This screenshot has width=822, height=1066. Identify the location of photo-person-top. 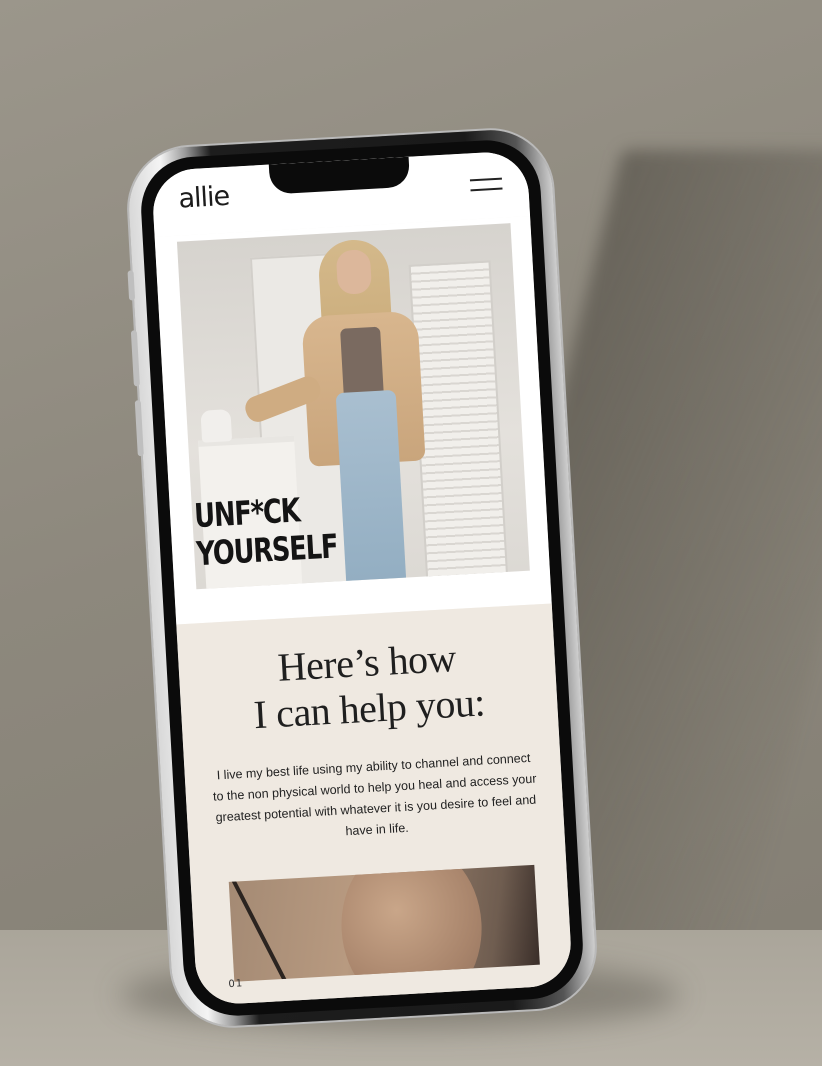
(362, 362).